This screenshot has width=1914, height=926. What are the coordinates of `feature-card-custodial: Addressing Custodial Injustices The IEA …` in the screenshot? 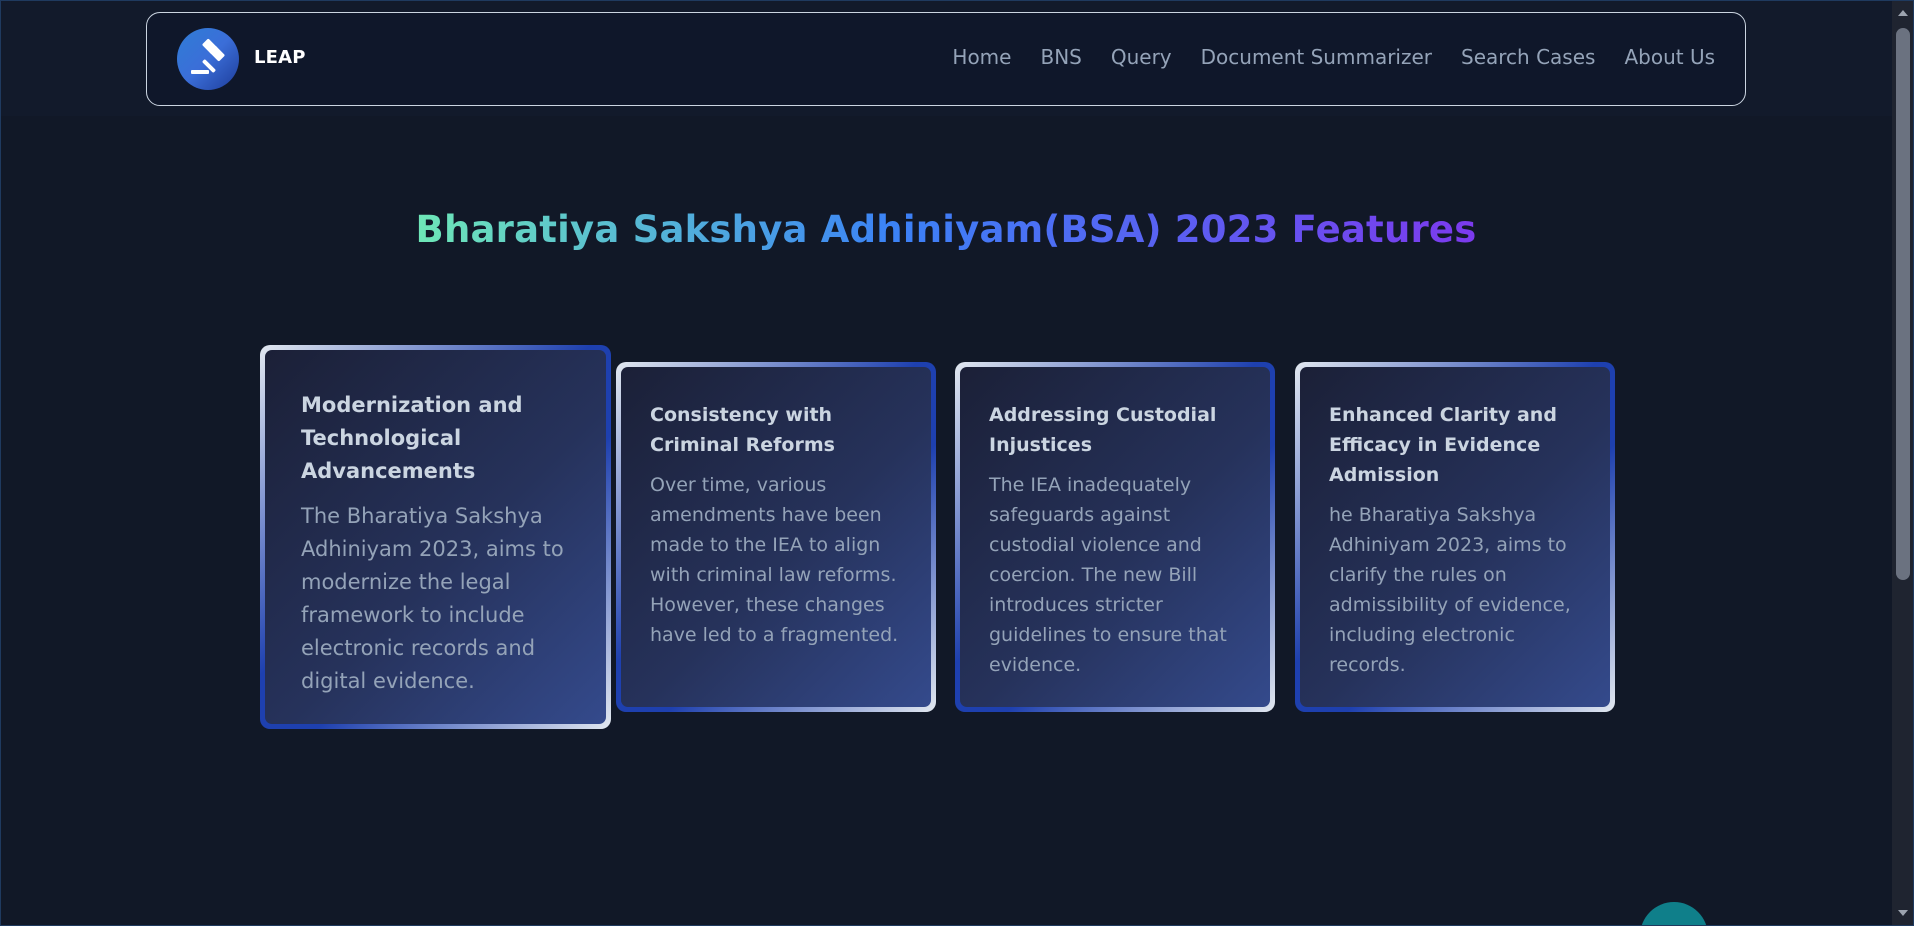 It's located at (1115, 537).